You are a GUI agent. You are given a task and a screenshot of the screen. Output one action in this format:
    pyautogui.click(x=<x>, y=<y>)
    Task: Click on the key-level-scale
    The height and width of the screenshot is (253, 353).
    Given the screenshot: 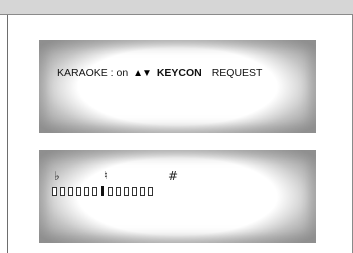 What is the action you would take?
    pyautogui.click(x=102, y=191)
    